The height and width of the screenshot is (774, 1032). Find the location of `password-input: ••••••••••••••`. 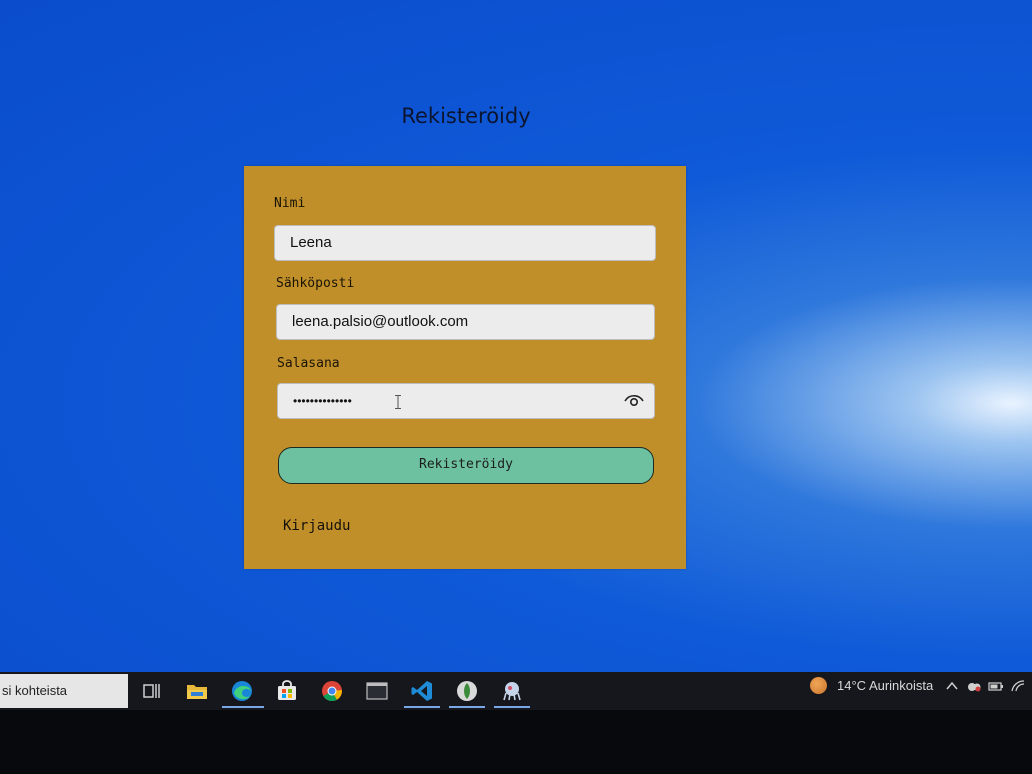

password-input: •••••••••••••• is located at coordinates (466, 401).